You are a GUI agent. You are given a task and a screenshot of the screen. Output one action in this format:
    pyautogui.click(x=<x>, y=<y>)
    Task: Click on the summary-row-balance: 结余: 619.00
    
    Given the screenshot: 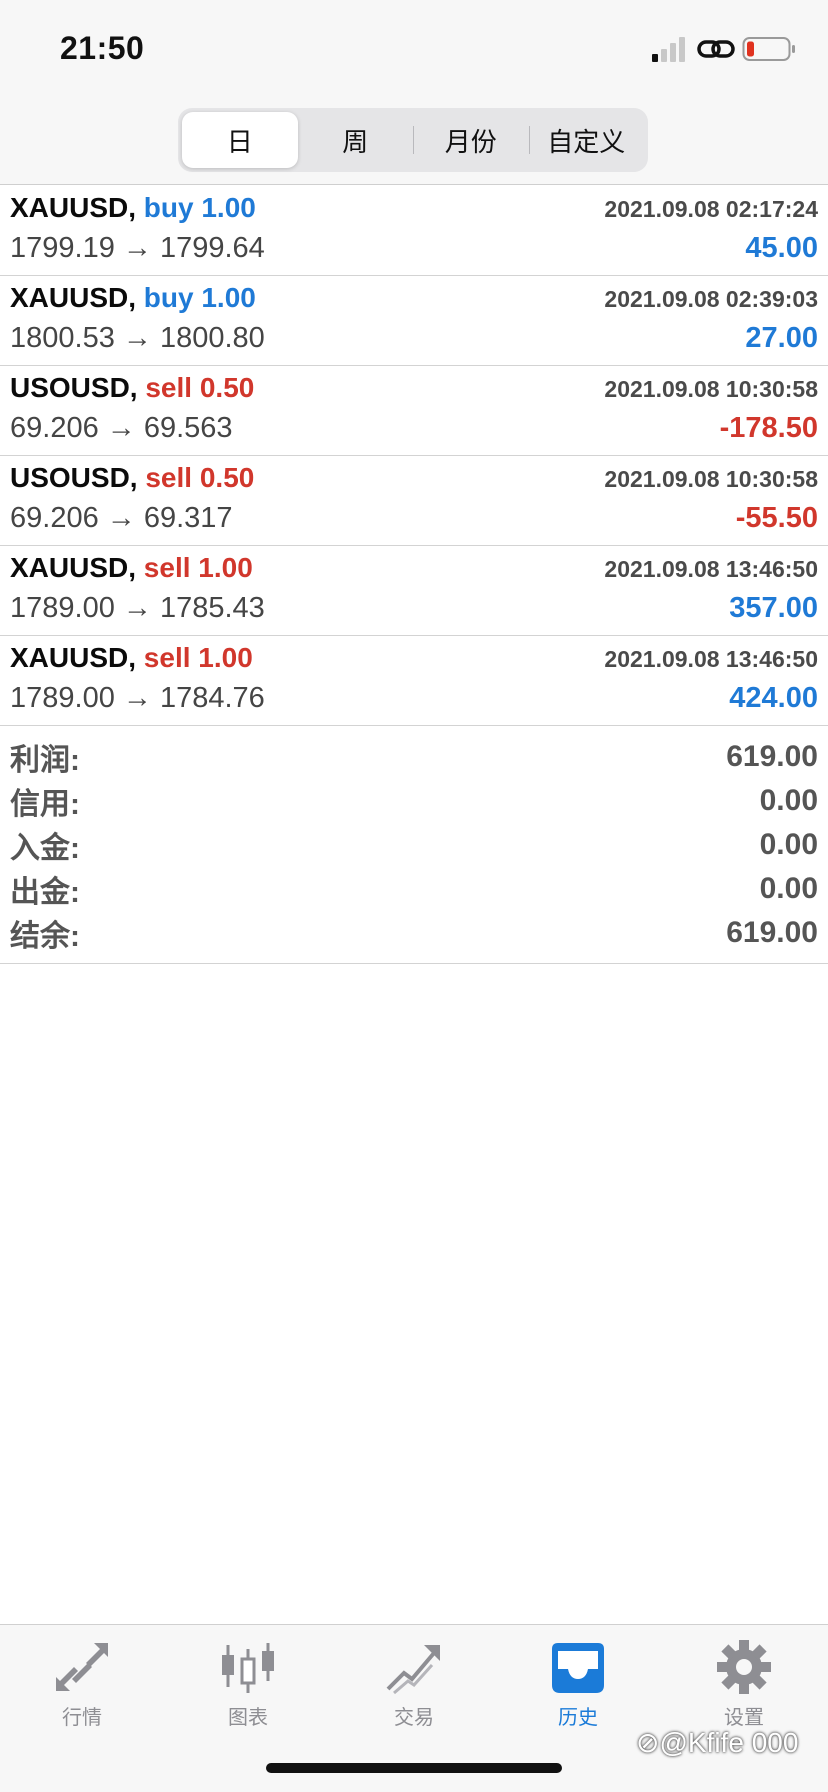 What is the action you would take?
    pyautogui.click(x=414, y=933)
    